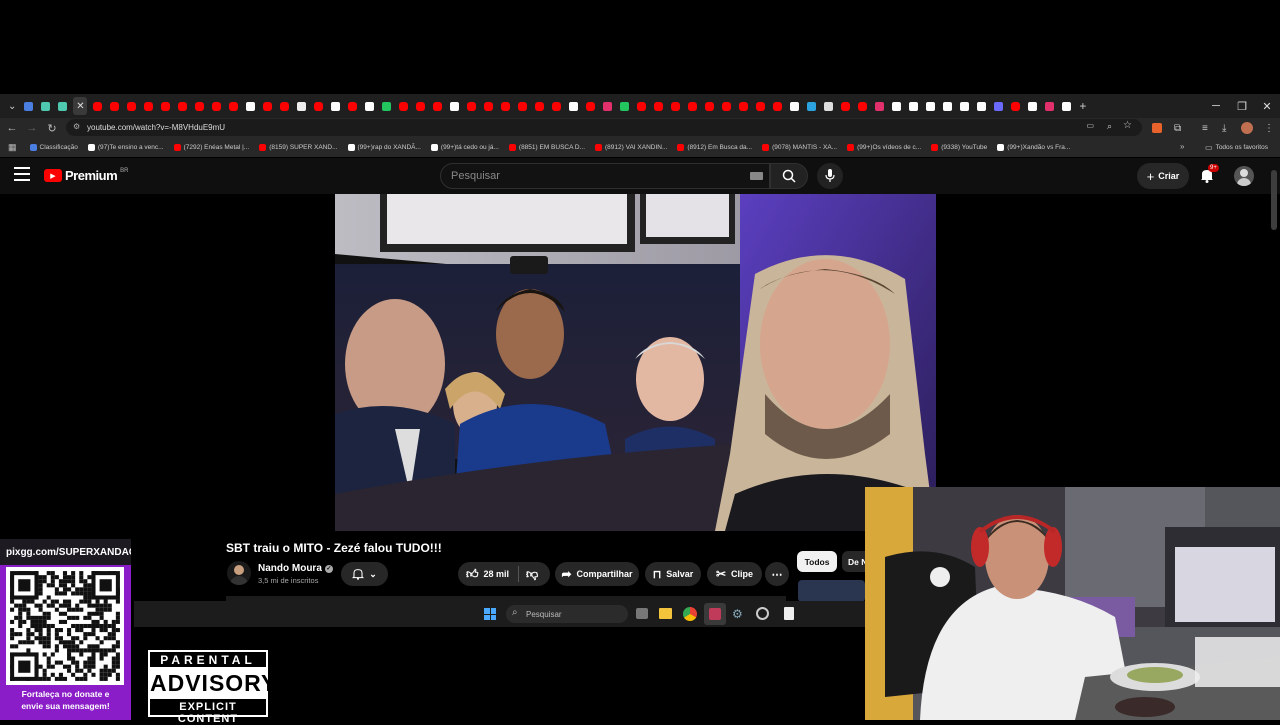 This screenshot has height=725, width=1280. What do you see at coordinates (789, 176) in the screenshot?
I see `search-button` at bounding box center [789, 176].